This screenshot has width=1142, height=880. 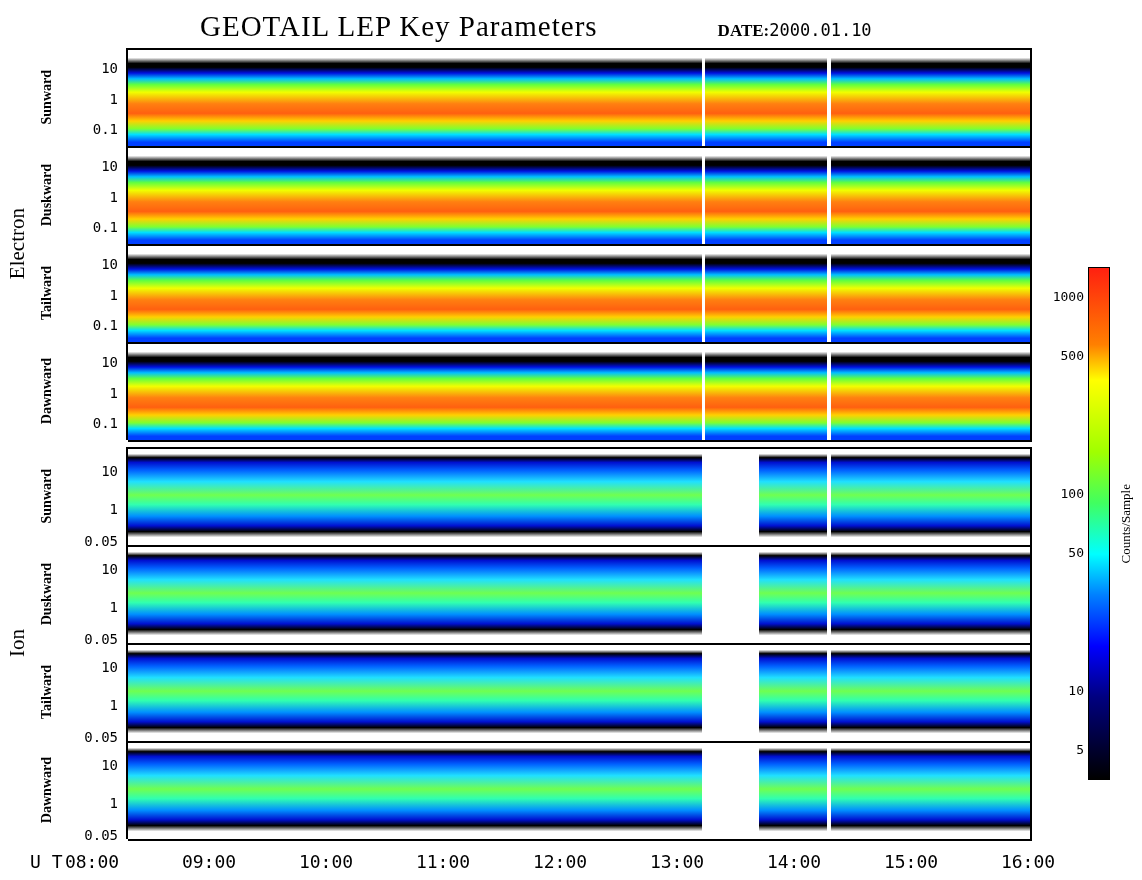 What do you see at coordinates (1072, 493) in the screenshot?
I see `colorbar-tick-label: 100` at bounding box center [1072, 493].